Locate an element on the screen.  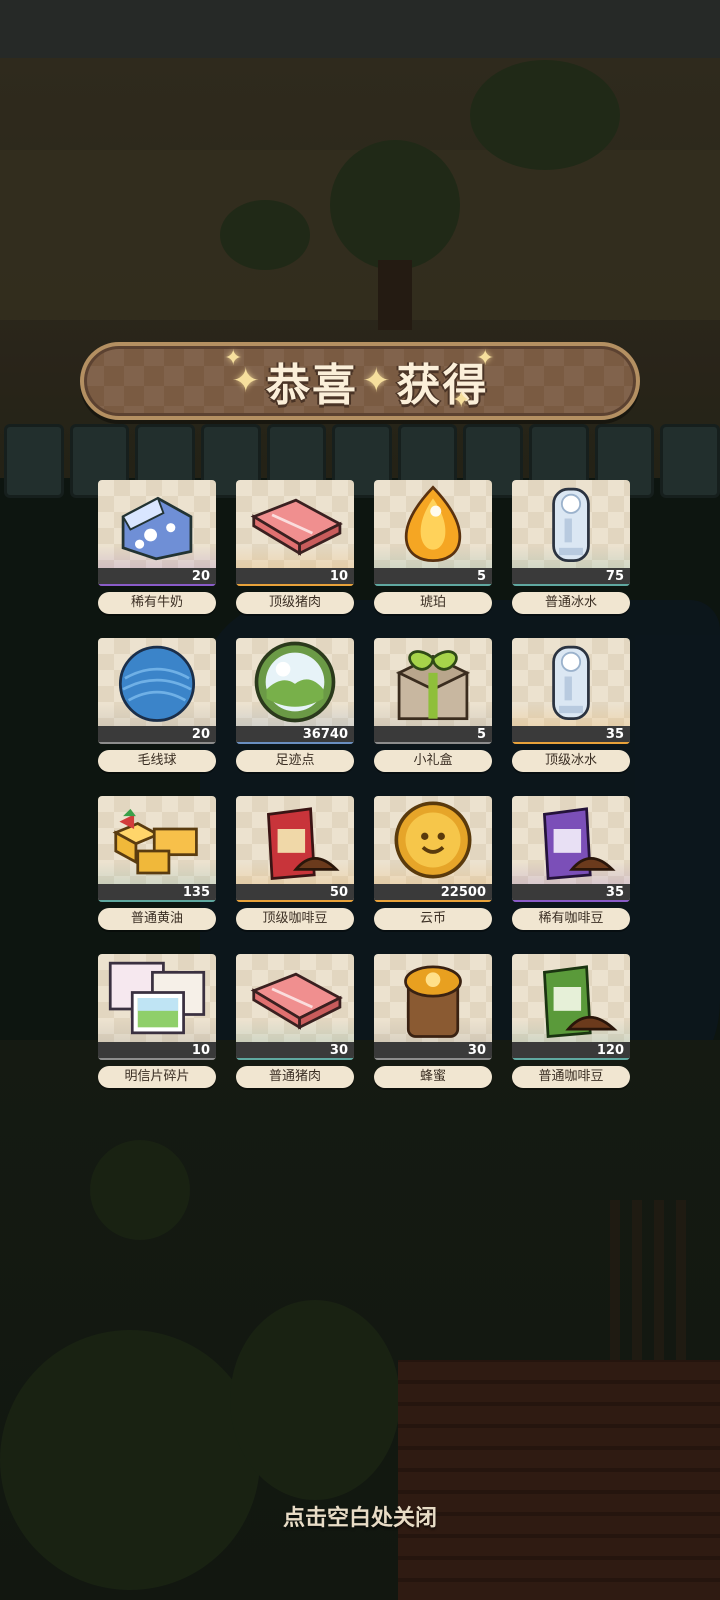
reward-card: 36740 is located at coordinates (295, 691).